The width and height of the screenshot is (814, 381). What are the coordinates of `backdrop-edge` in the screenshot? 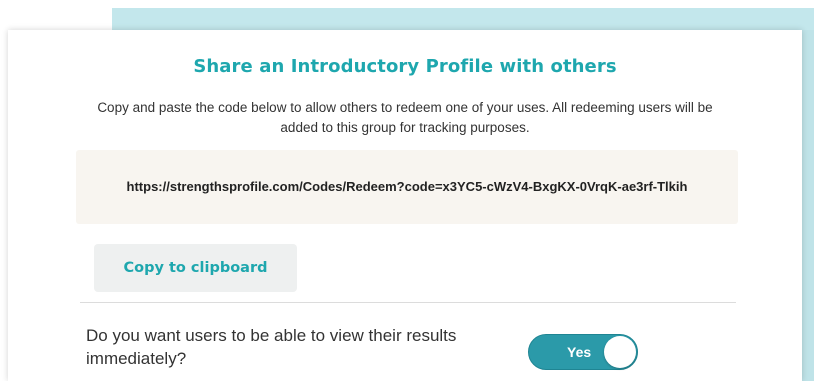 It's located at (808, 205).